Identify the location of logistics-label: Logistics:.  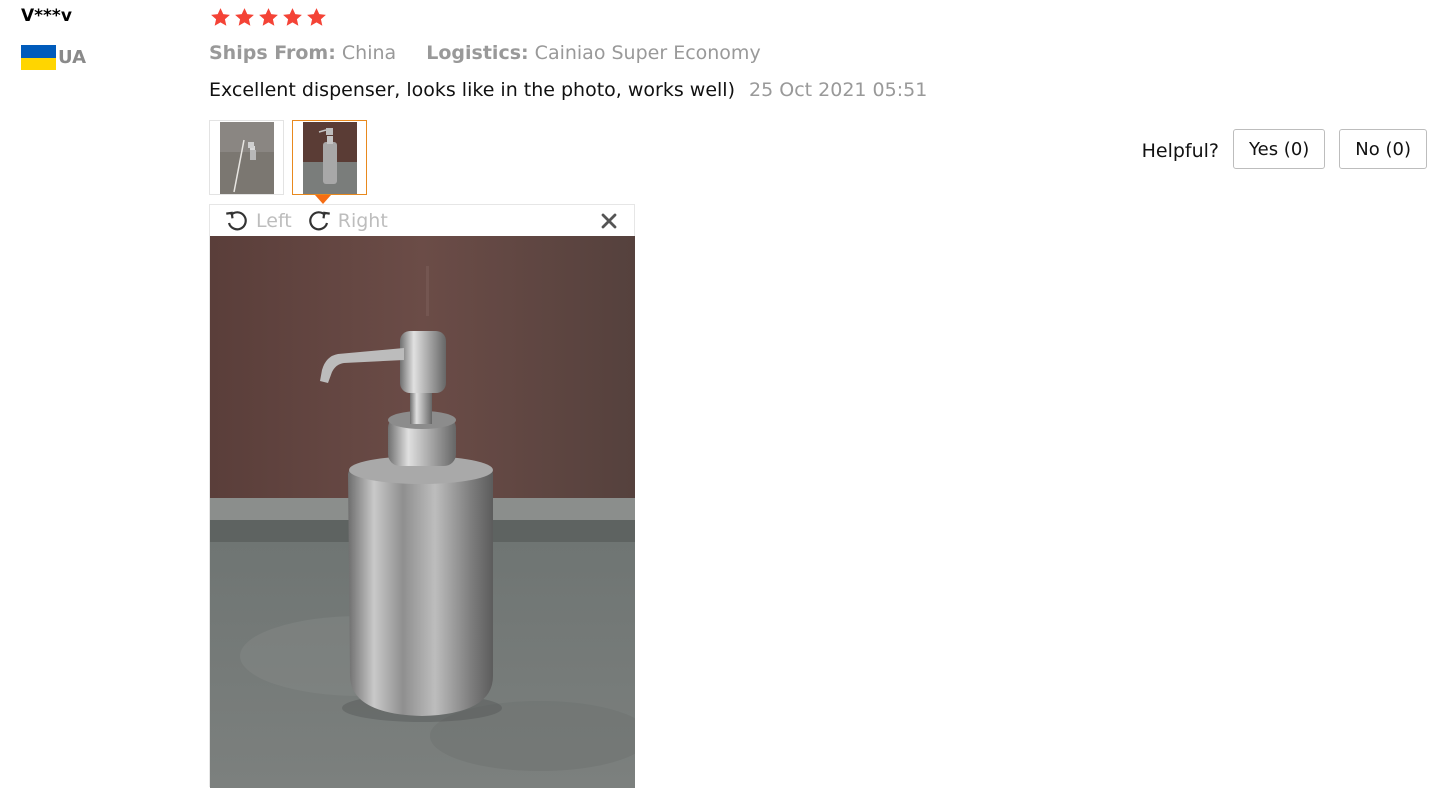
(477, 53).